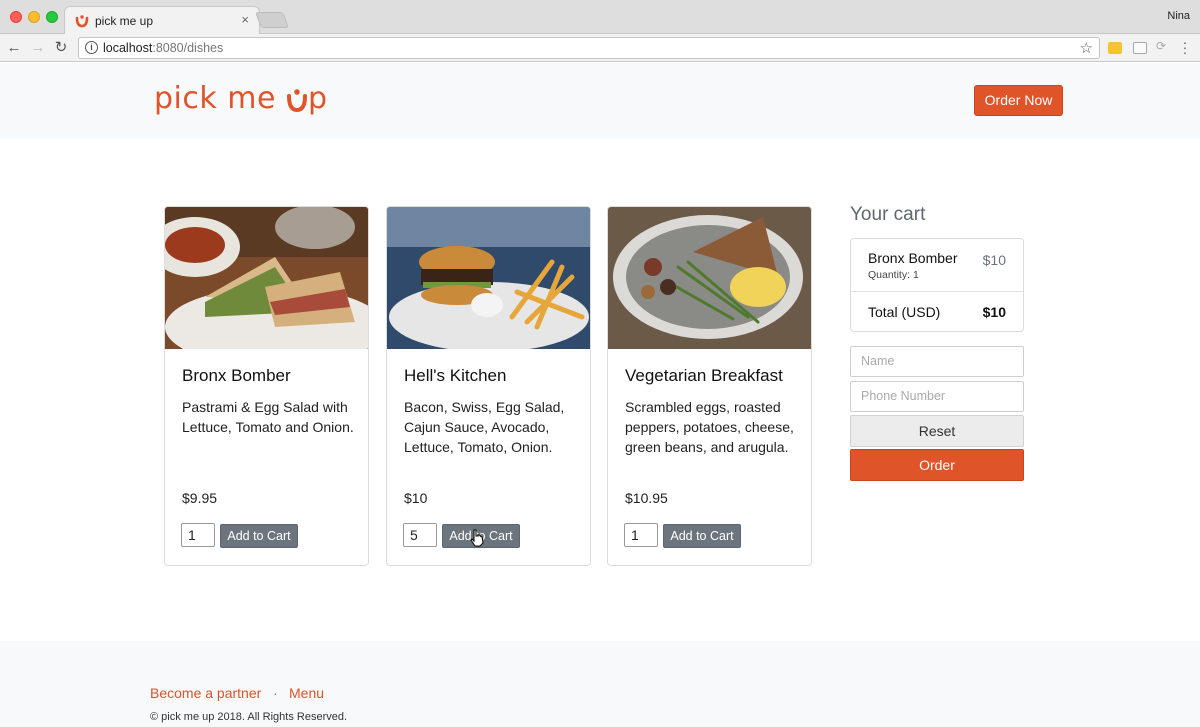 This screenshot has height=727, width=1200. I want to click on url-text: localhost:8080/dishes, so click(163, 48).